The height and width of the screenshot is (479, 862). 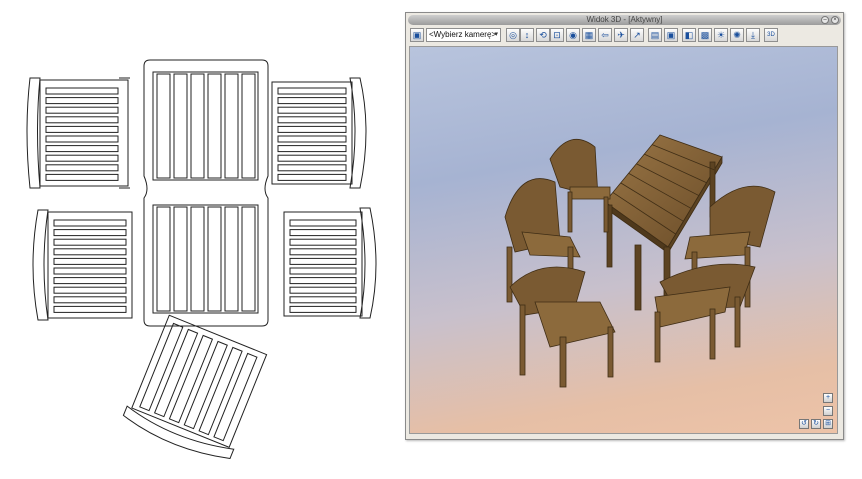 I want to click on sun-button: ✺, so click(x=737, y=35).